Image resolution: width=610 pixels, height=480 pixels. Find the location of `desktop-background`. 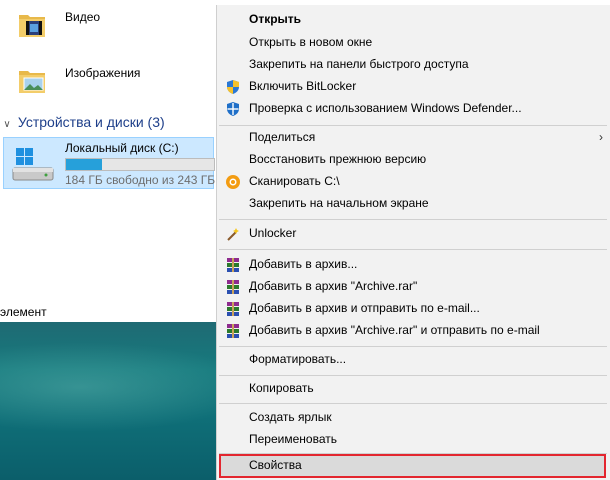

desktop-background is located at coordinates (108, 401).